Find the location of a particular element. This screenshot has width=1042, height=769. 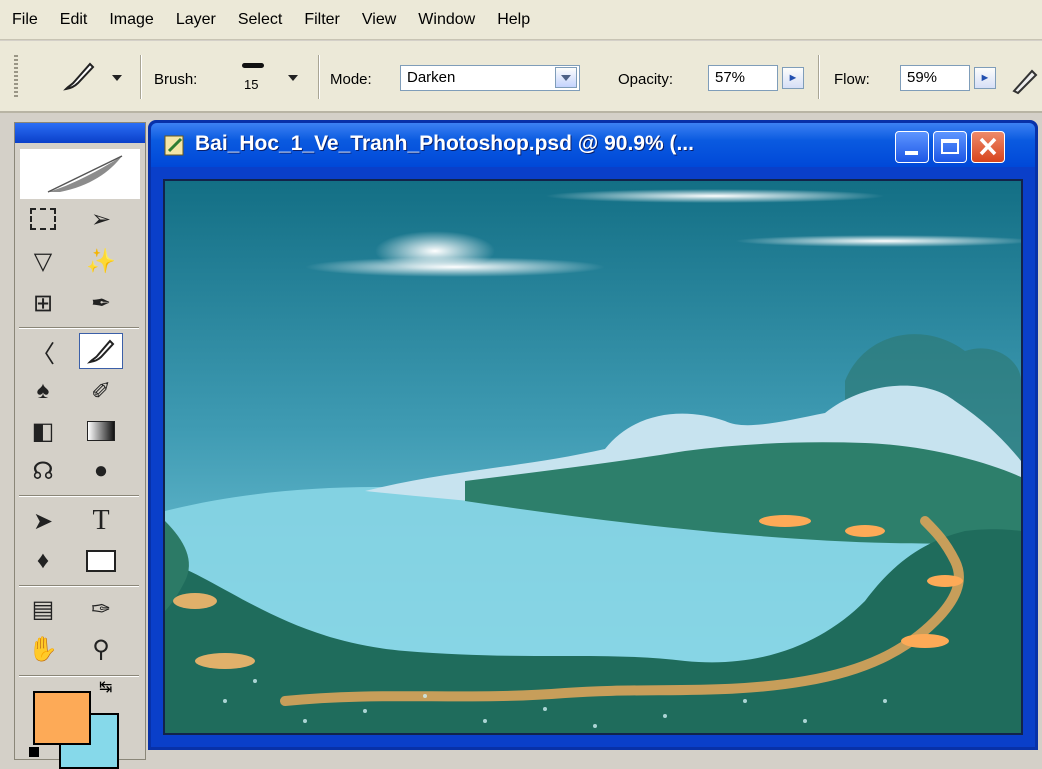

path-selection-icon: ➤ is located at coordinates (43, 521).